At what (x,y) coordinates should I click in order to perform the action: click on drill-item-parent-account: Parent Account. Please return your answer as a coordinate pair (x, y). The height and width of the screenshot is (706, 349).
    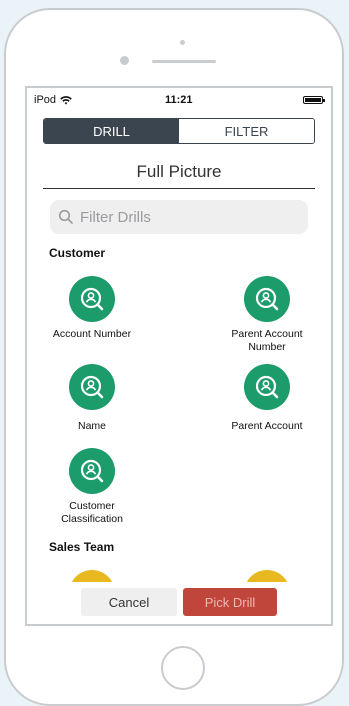
    Looking at the image, I should click on (266, 398).